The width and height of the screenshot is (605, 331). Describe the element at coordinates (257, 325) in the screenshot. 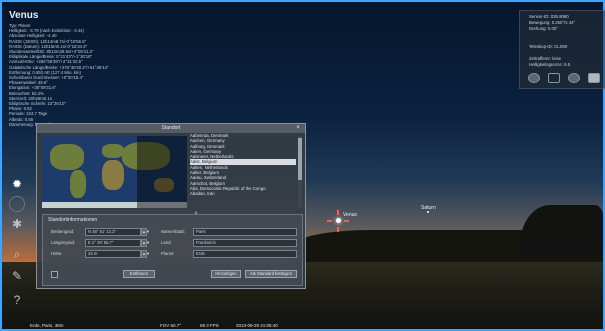

I see `status-datetime: 2013-09-29 21:05:40` at that location.